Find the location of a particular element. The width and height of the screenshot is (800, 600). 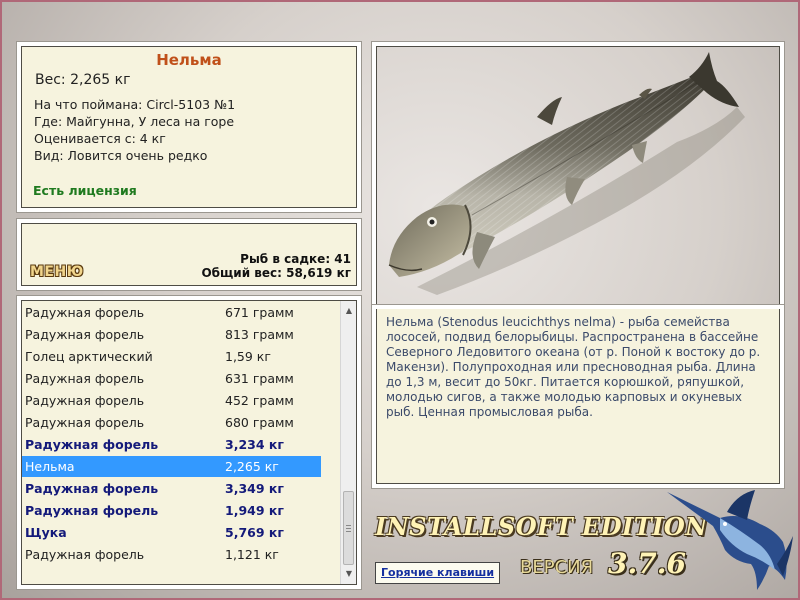

scroll-down-arrow-icon: ▼ is located at coordinates (348, 574).